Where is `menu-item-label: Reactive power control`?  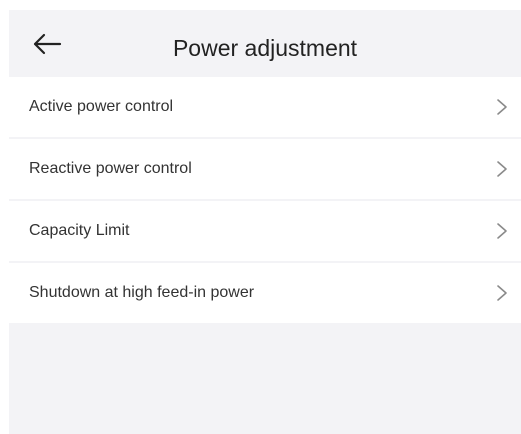 menu-item-label: Reactive power control is located at coordinates (110, 168).